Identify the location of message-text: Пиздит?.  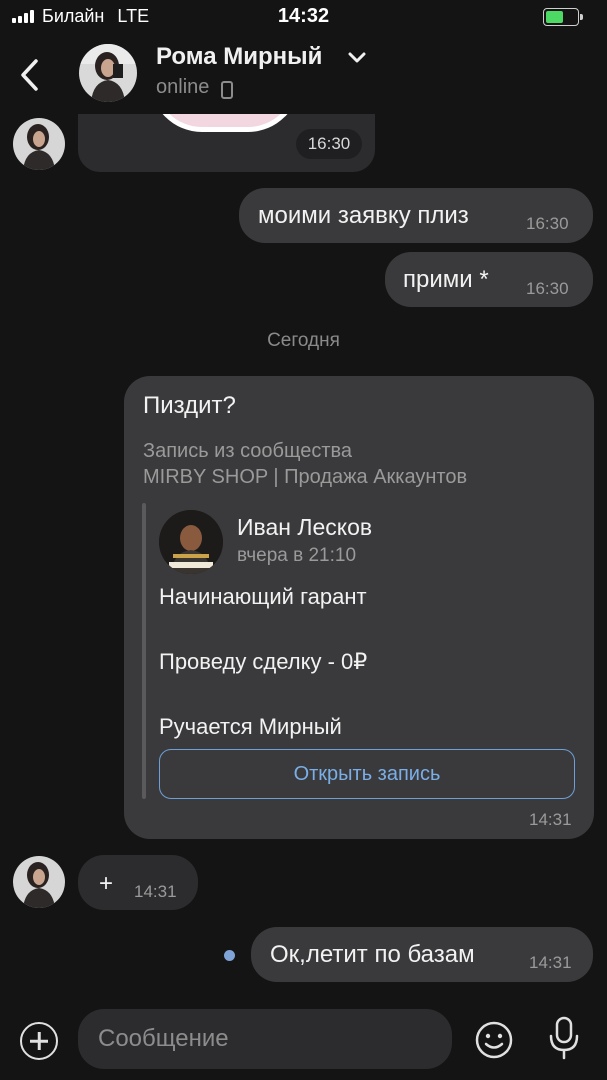
(189, 405).